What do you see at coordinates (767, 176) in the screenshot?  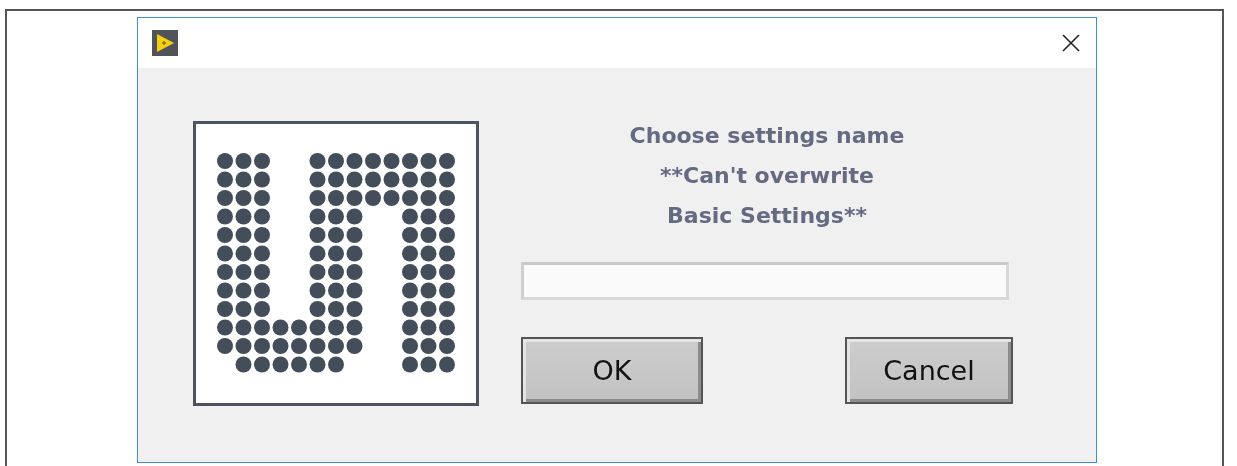 I see `message-text: **Can't overwrite` at bounding box center [767, 176].